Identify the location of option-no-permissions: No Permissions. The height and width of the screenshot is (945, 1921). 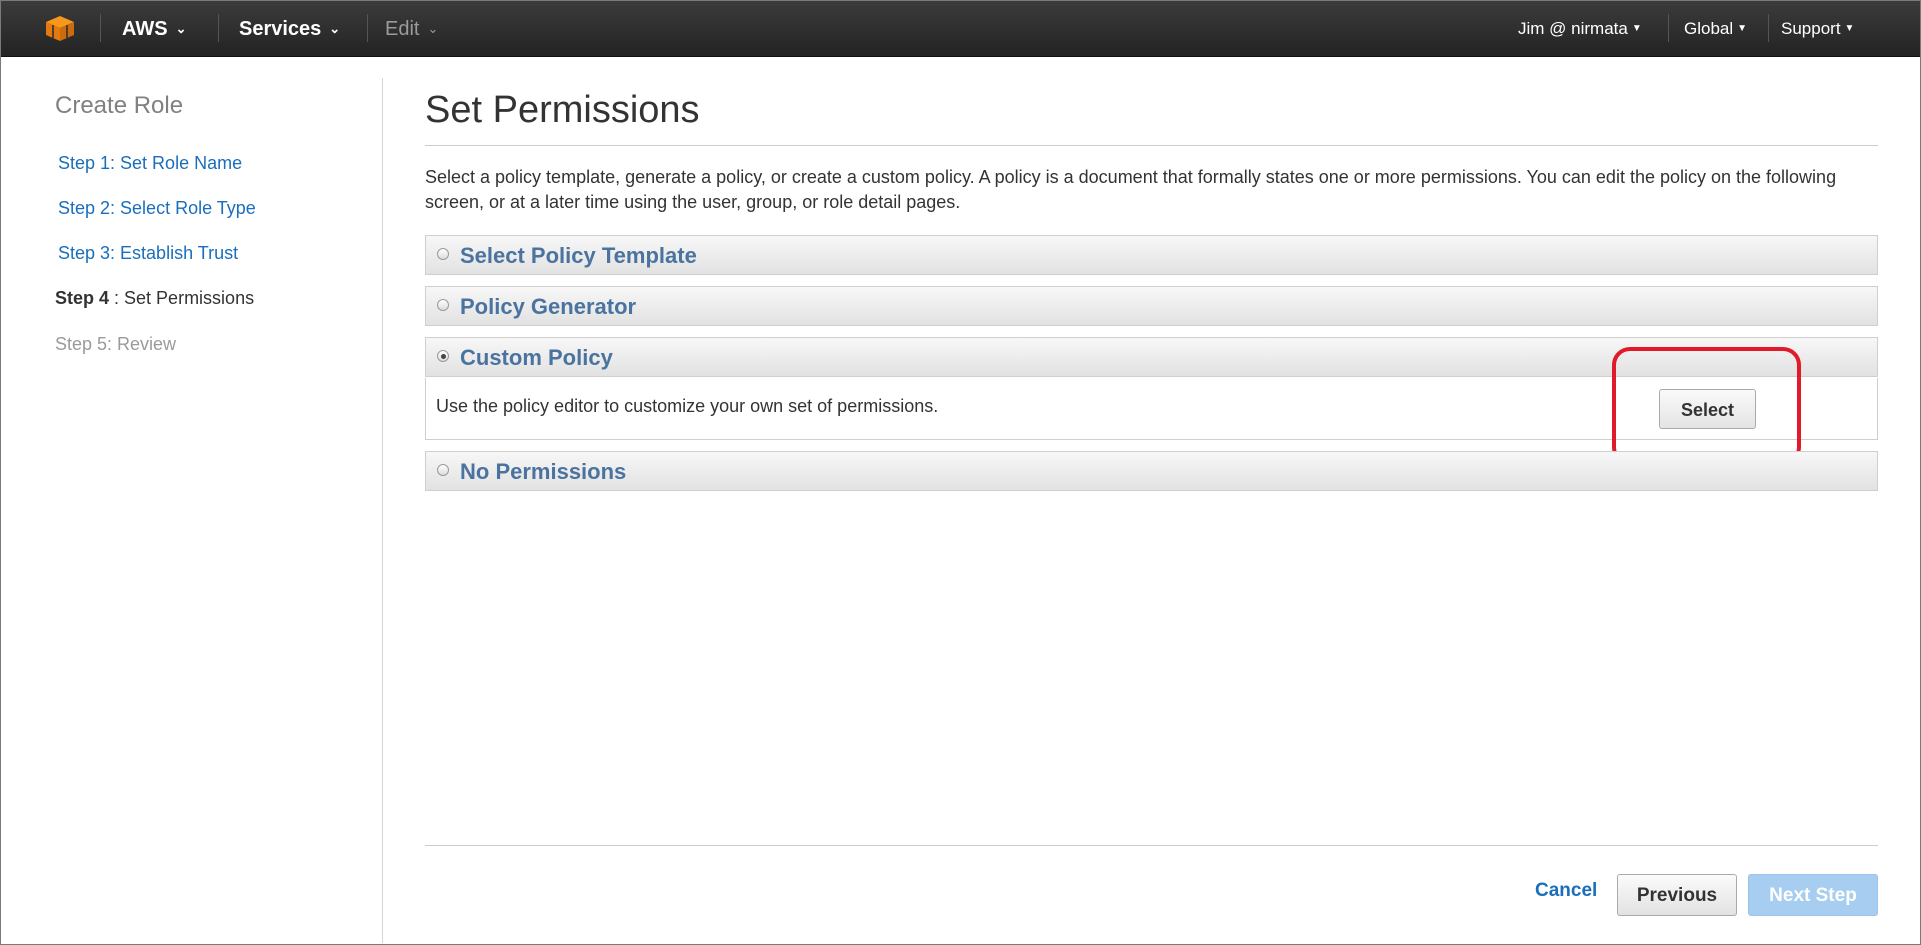
(1151, 471).